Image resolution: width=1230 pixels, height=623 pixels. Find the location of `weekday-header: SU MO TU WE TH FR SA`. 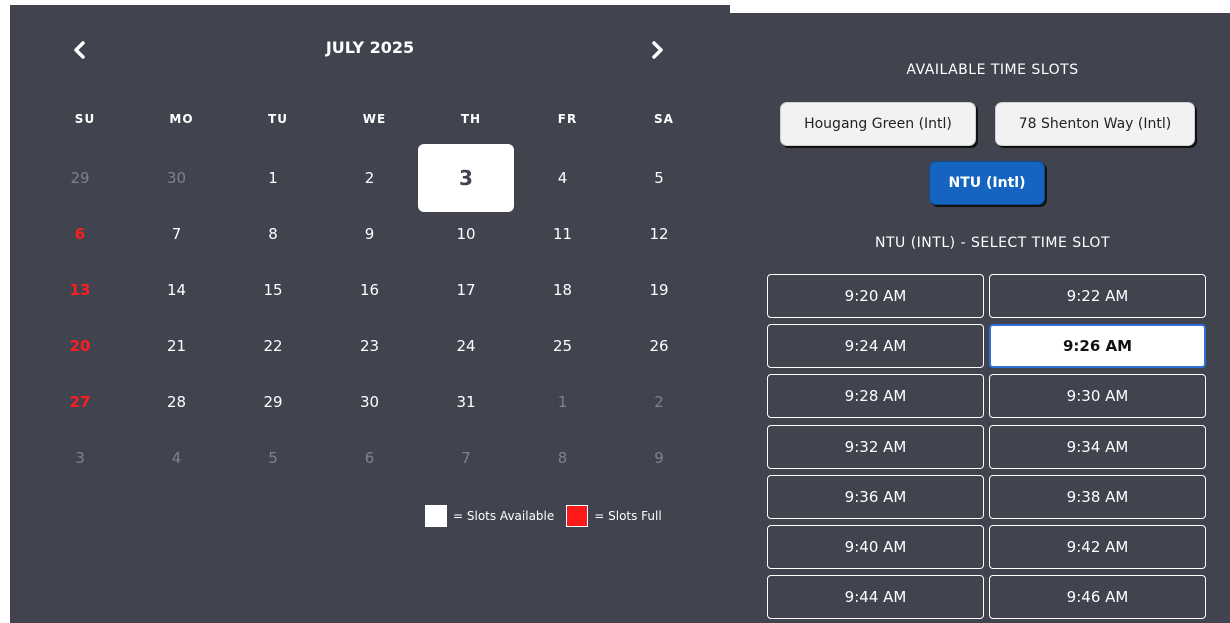

weekday-header: SU MO TU WE TH FR SA is located at coordinates (375, 120).